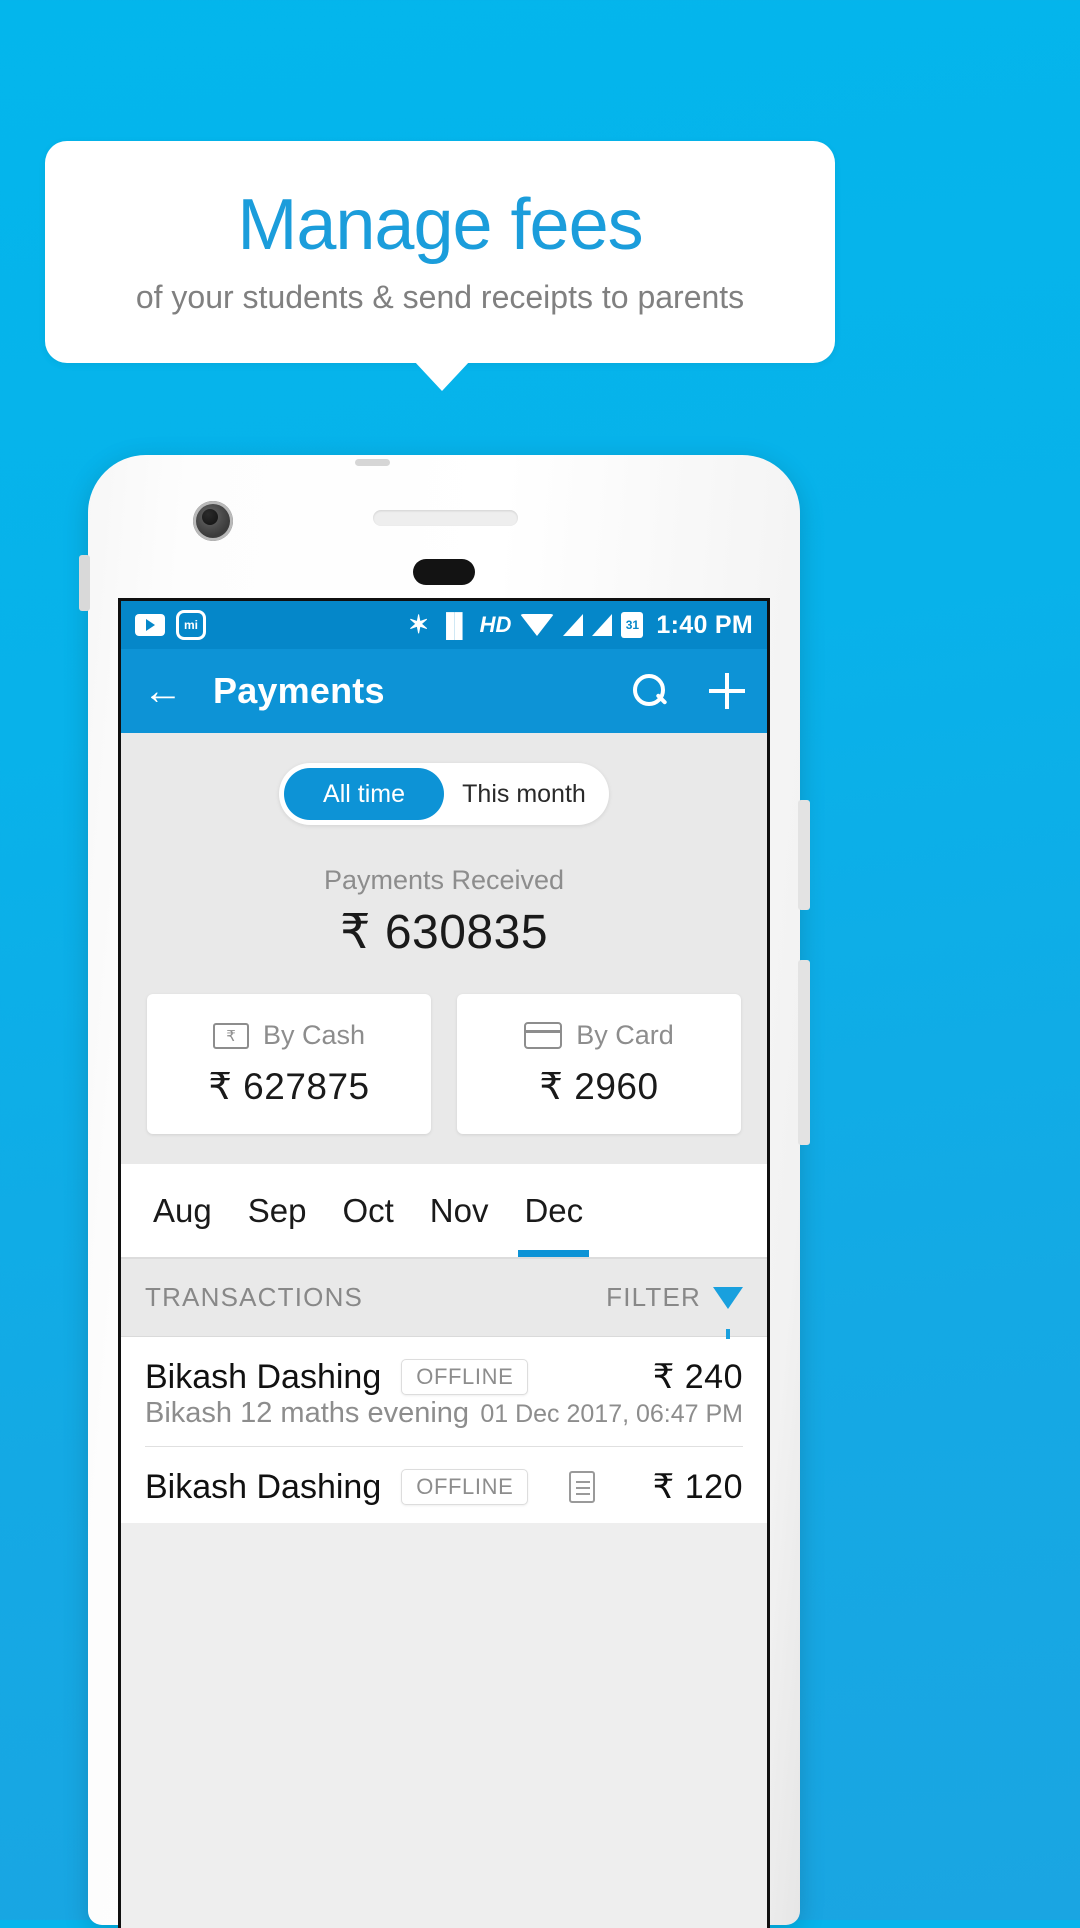  What do you see at coordinates (166, 691) in the screenshot?
I see `back-arrow-icon: ←` at bounding box center [166, 691].